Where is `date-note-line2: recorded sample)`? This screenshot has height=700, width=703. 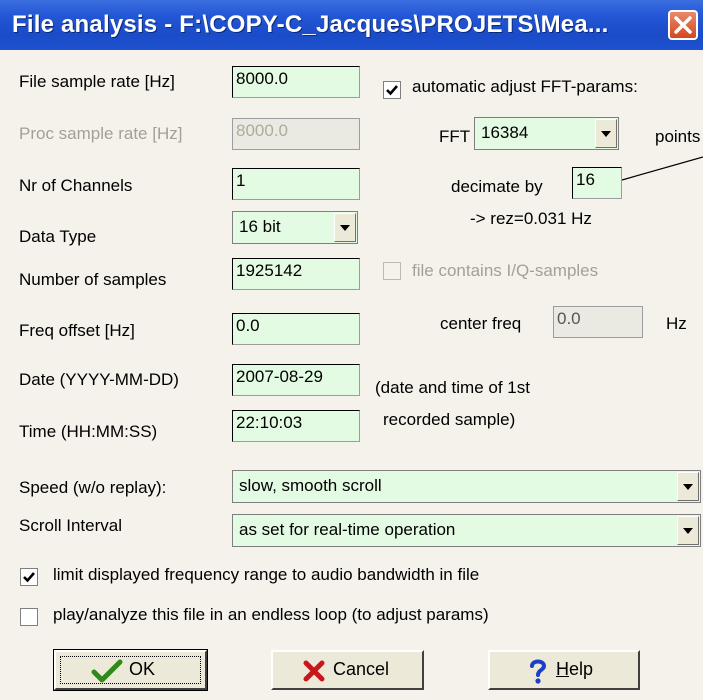 date-note-line2: recorded sample) is located at coordinates (449, 419).